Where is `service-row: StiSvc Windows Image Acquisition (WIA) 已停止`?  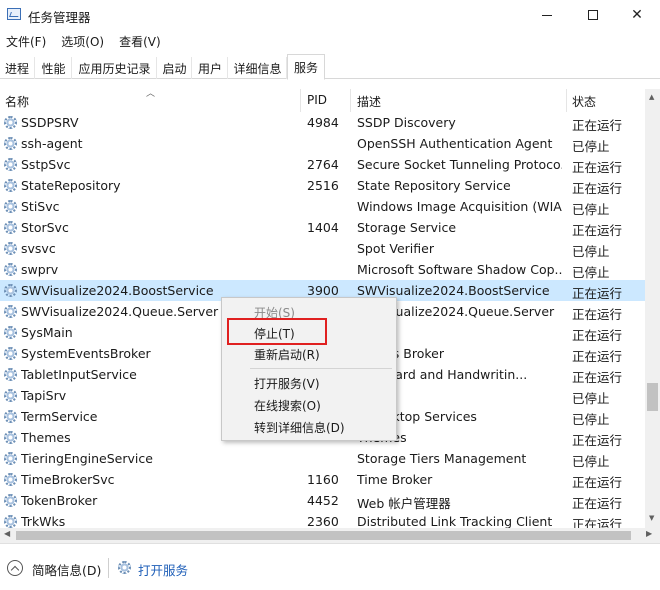
service-row: StiSvc Windows Image Acquisition (WIA) 已停止 is located at coordinates (322, 206).